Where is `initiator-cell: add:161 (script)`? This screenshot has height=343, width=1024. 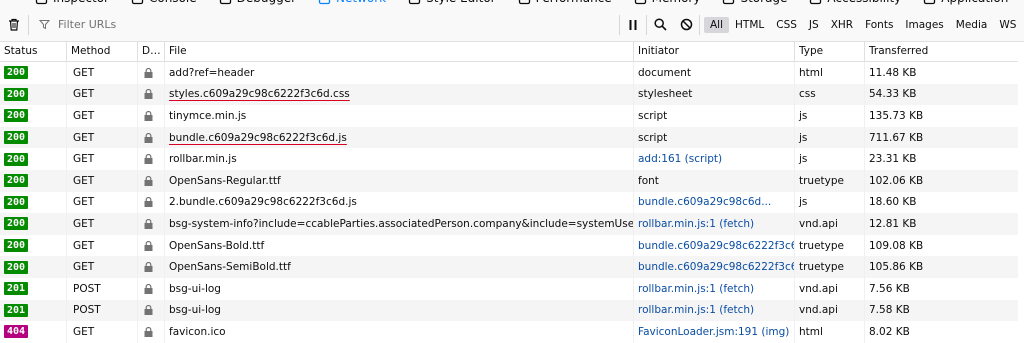 initiator-cell: add:161 (script) is located at coordinates (714, 159).